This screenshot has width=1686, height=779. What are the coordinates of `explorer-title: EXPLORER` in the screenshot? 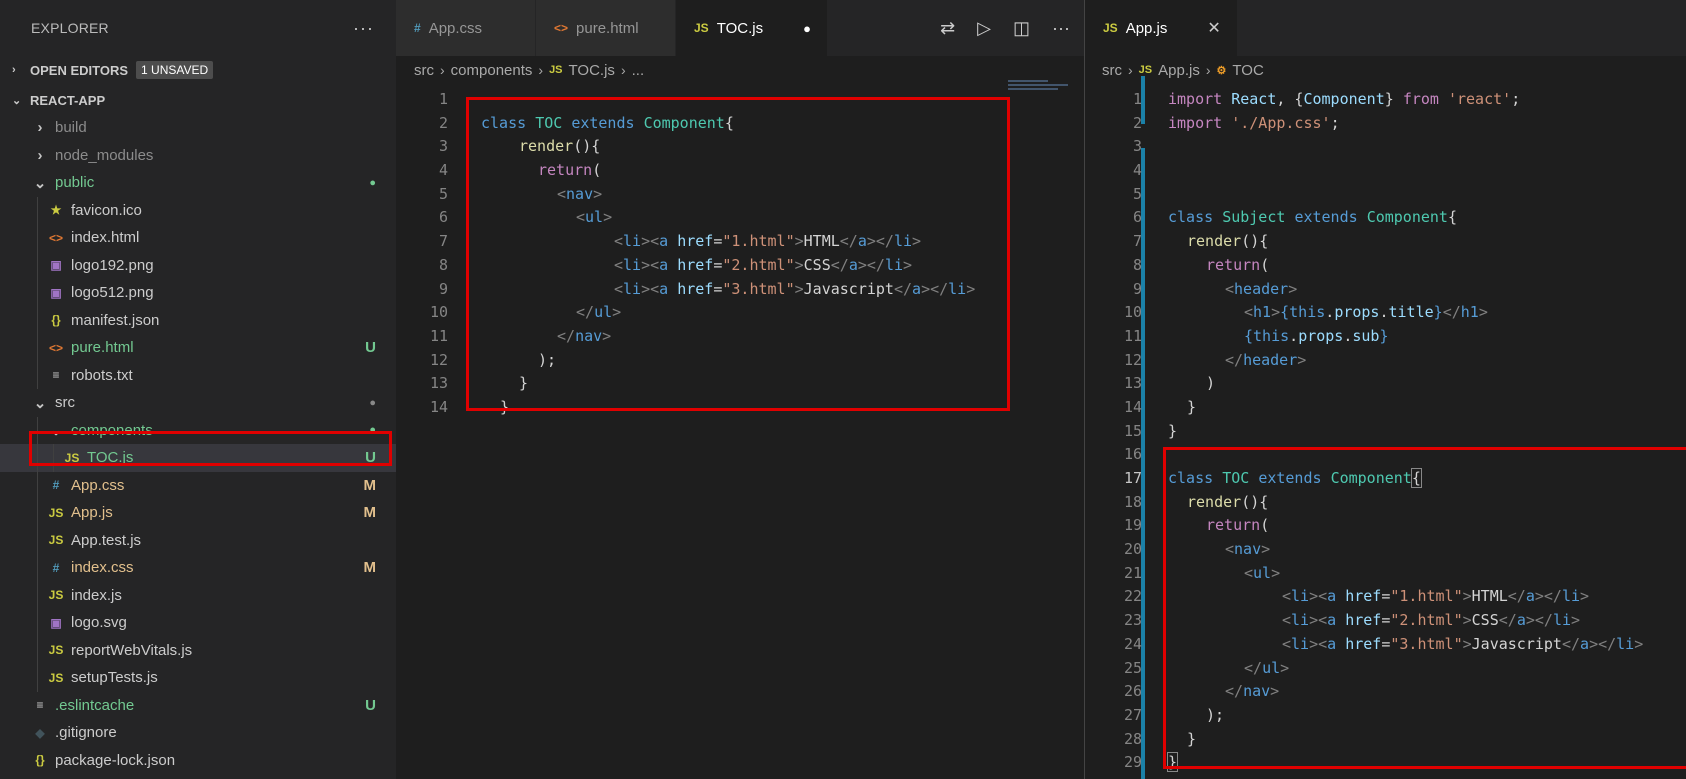 It's located at (70, 28).